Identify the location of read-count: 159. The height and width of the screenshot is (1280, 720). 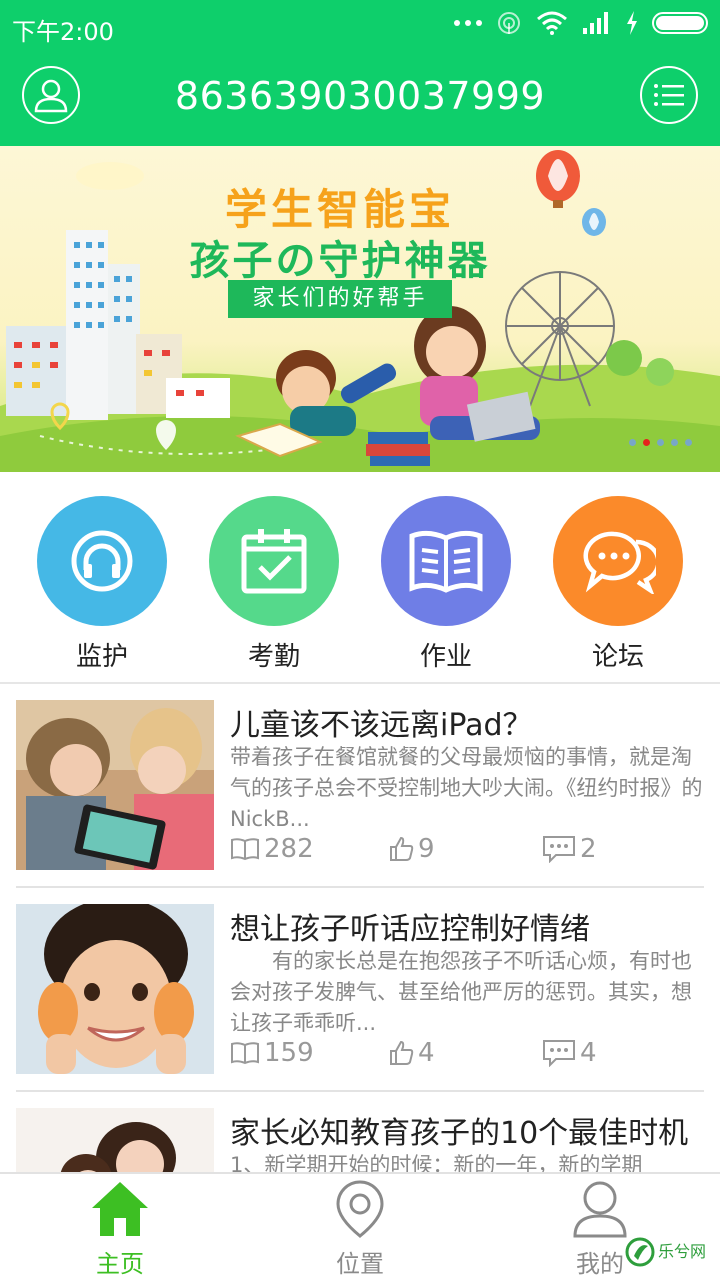
(272, 1053).